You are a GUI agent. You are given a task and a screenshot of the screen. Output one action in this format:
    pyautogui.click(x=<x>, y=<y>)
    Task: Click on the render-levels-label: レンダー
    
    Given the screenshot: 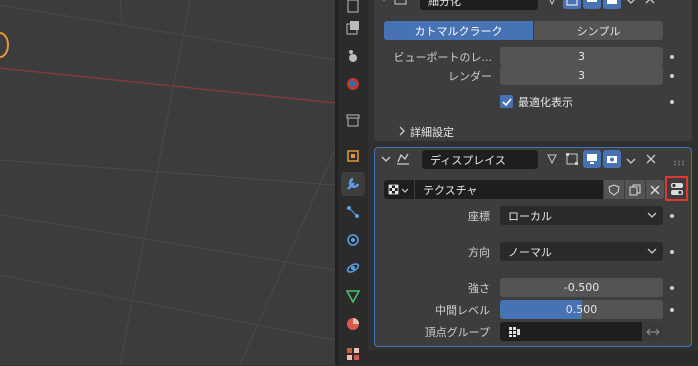 What is the action you would take?
    pyautogui.click(x=470, y=76)
    